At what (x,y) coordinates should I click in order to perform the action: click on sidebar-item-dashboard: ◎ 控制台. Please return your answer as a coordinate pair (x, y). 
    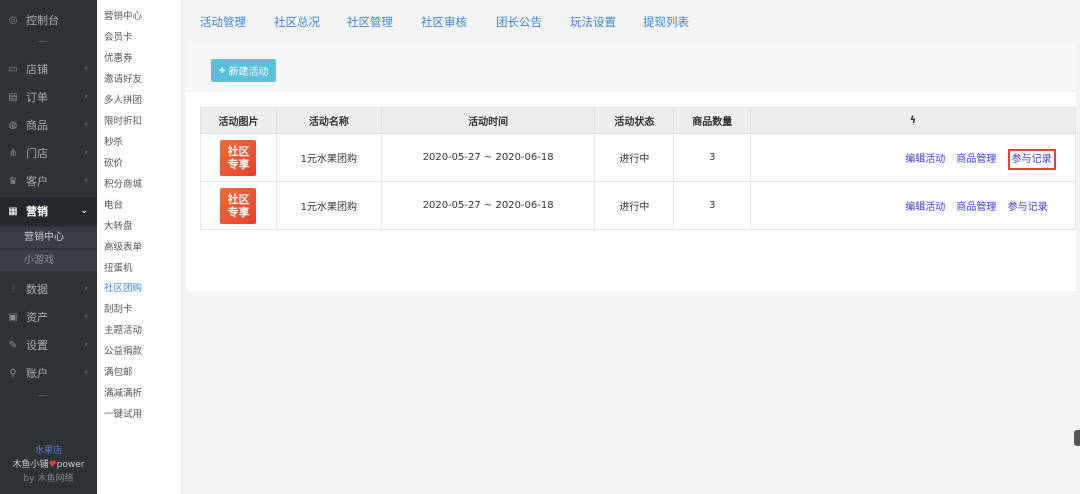
    Looking at the image, I should click on (48, 20).